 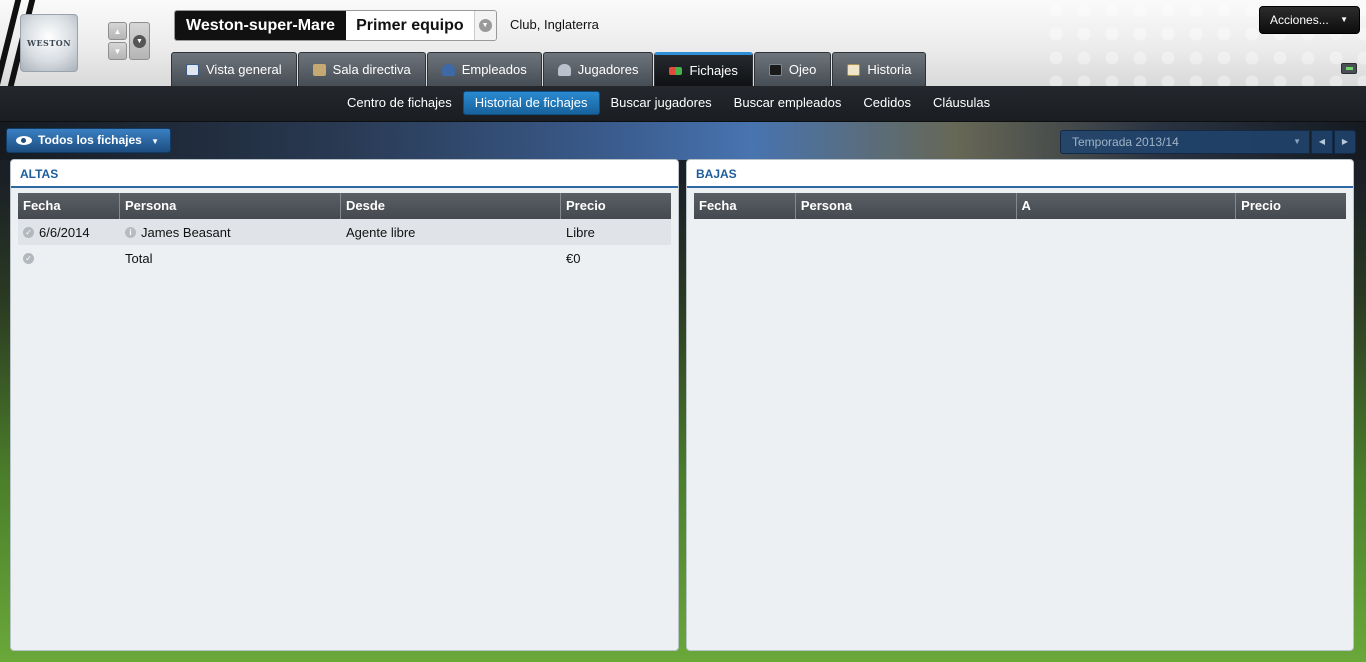 I want to click on season-previous-button: ◀, so click(x=1322, y=142).